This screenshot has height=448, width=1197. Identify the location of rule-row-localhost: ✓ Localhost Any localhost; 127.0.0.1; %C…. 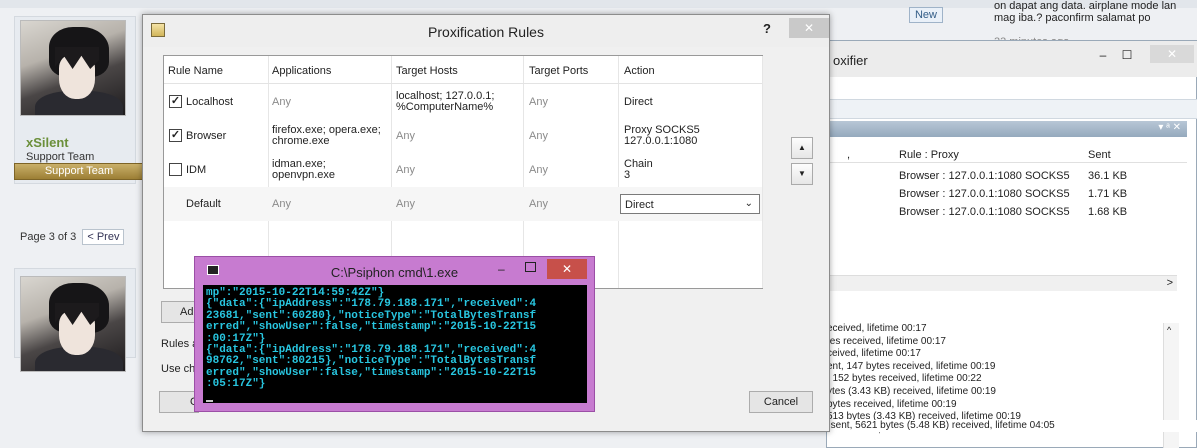
(463, 102).